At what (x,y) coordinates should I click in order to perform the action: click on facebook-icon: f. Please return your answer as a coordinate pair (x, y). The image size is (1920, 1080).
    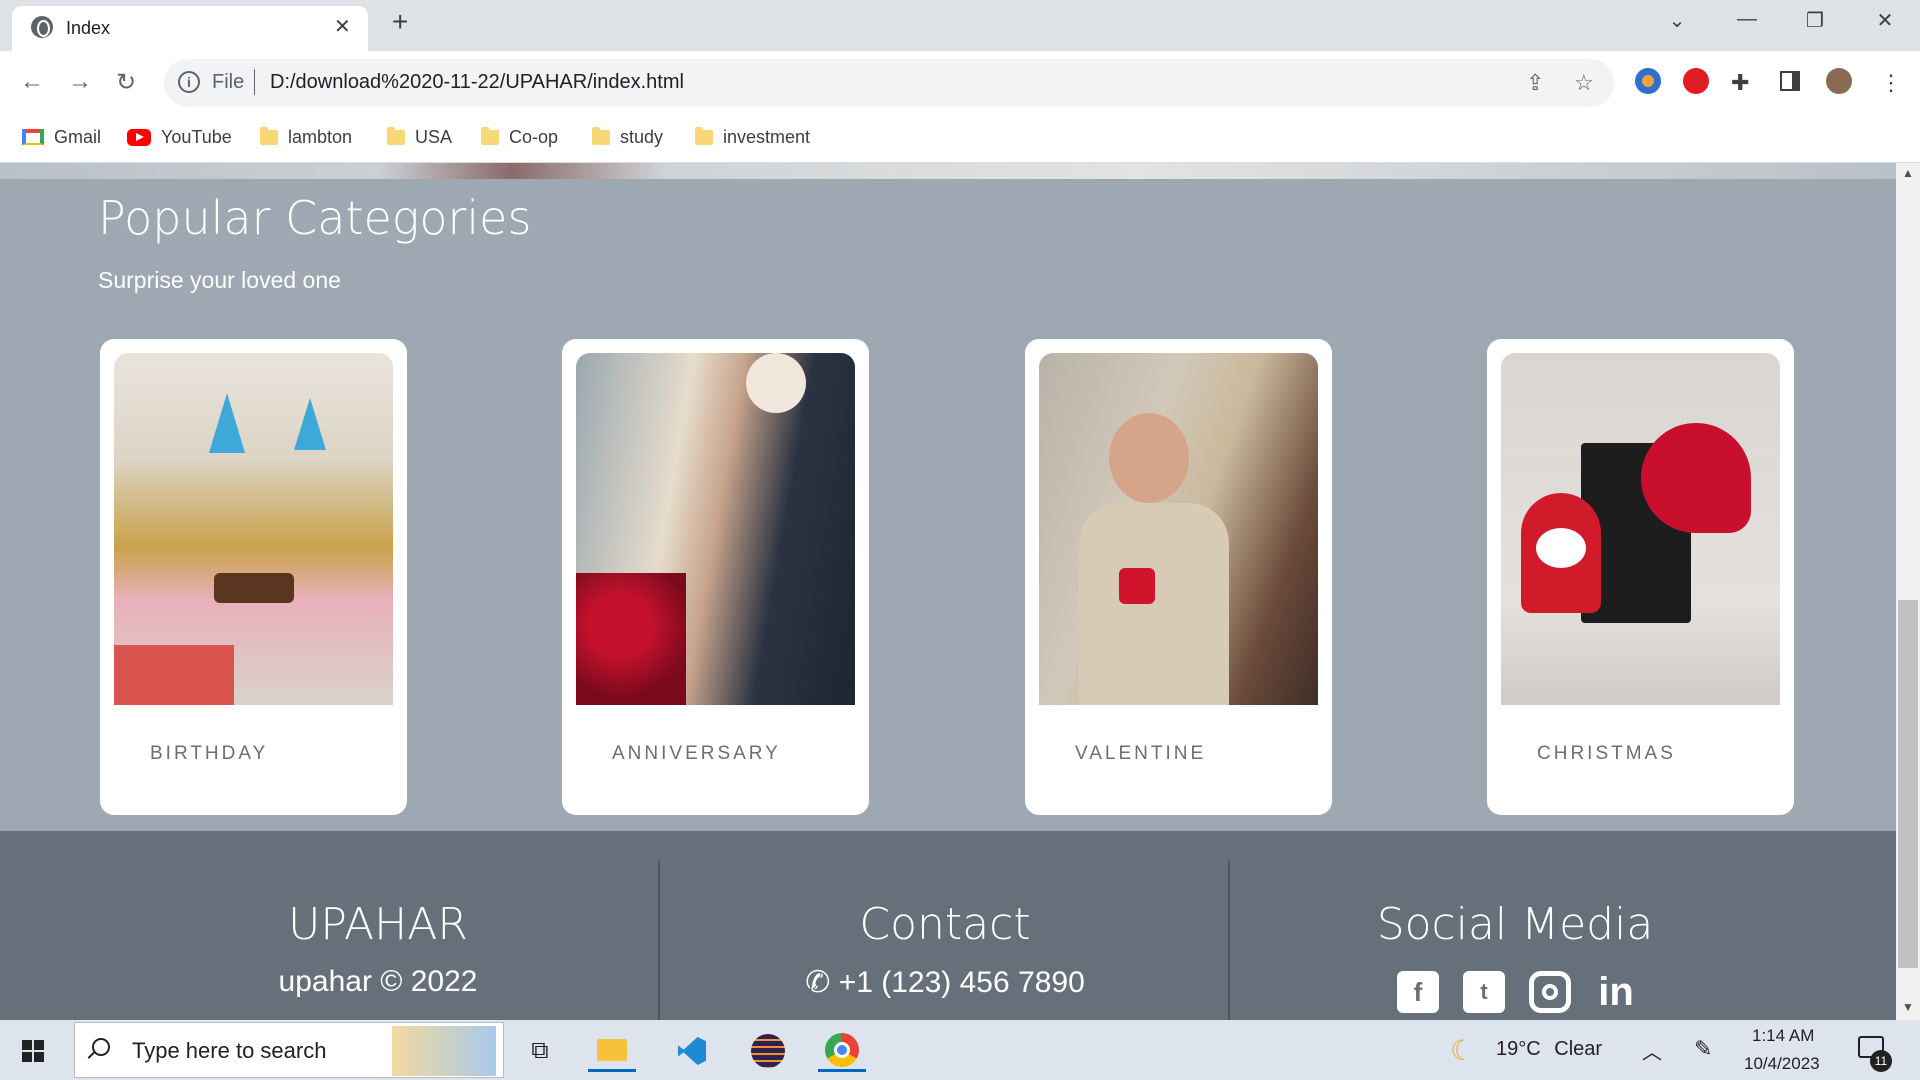
    Looking at the image, I should click on (1418, 992).